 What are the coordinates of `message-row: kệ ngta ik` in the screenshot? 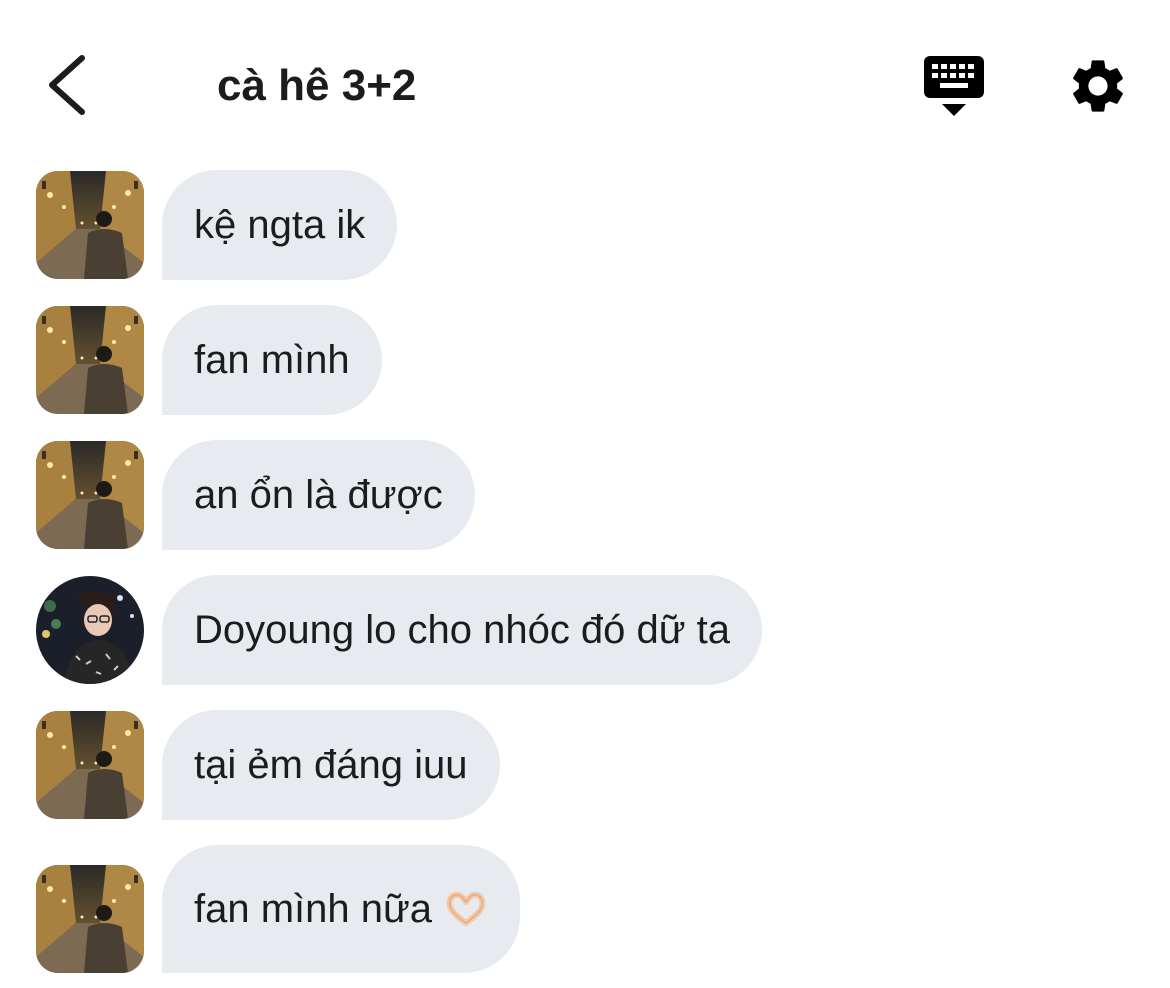 It's located at (586, 225).